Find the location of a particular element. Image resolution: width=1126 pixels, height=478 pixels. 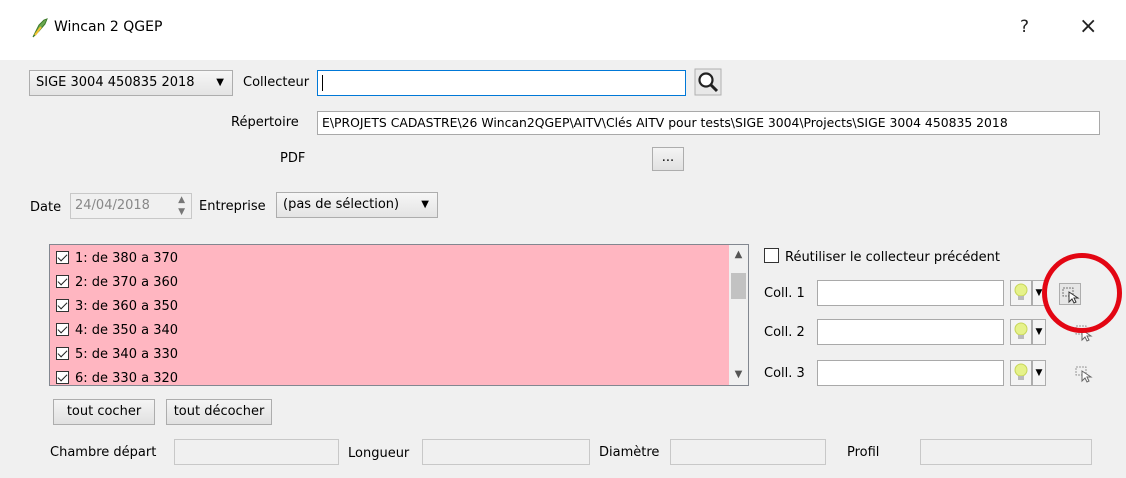

coll1-input is located at coordinates (910, 293).